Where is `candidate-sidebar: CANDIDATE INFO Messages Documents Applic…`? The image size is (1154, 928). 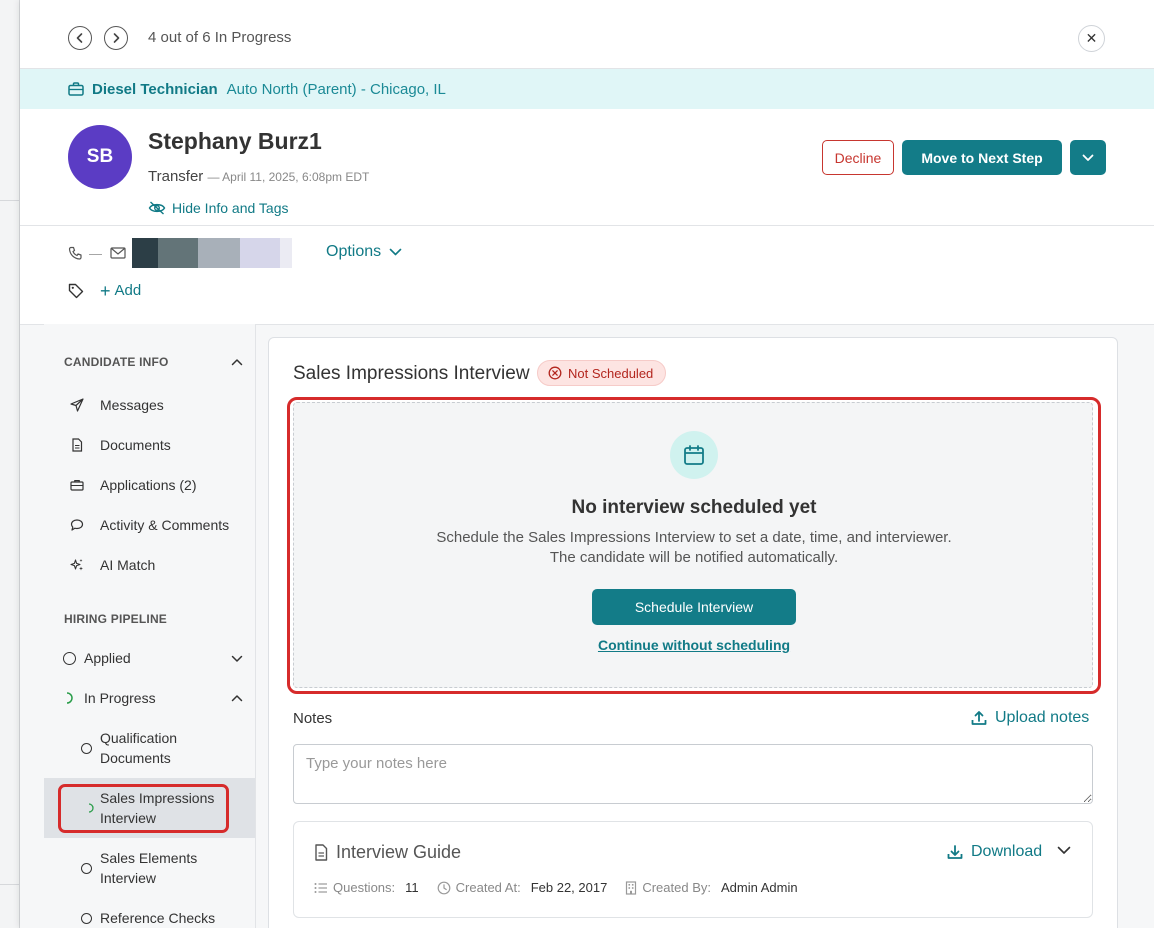 candidate-sidebar: CANDIDATE INFO Messages Documents Applic… is located at coordinates (150, 626).